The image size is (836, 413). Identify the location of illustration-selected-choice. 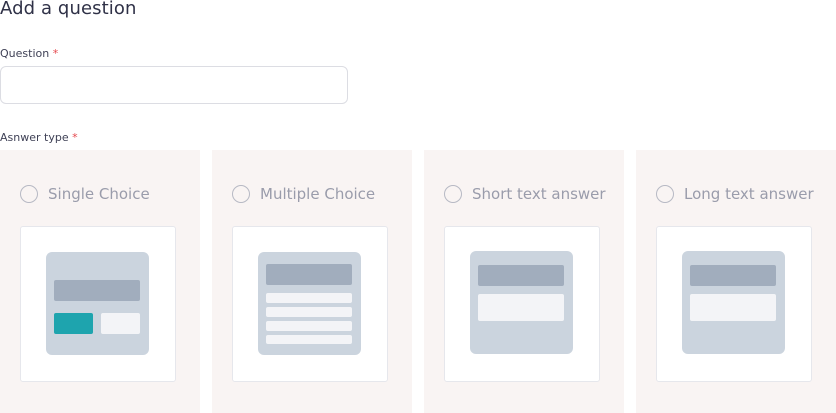
(73, 323).